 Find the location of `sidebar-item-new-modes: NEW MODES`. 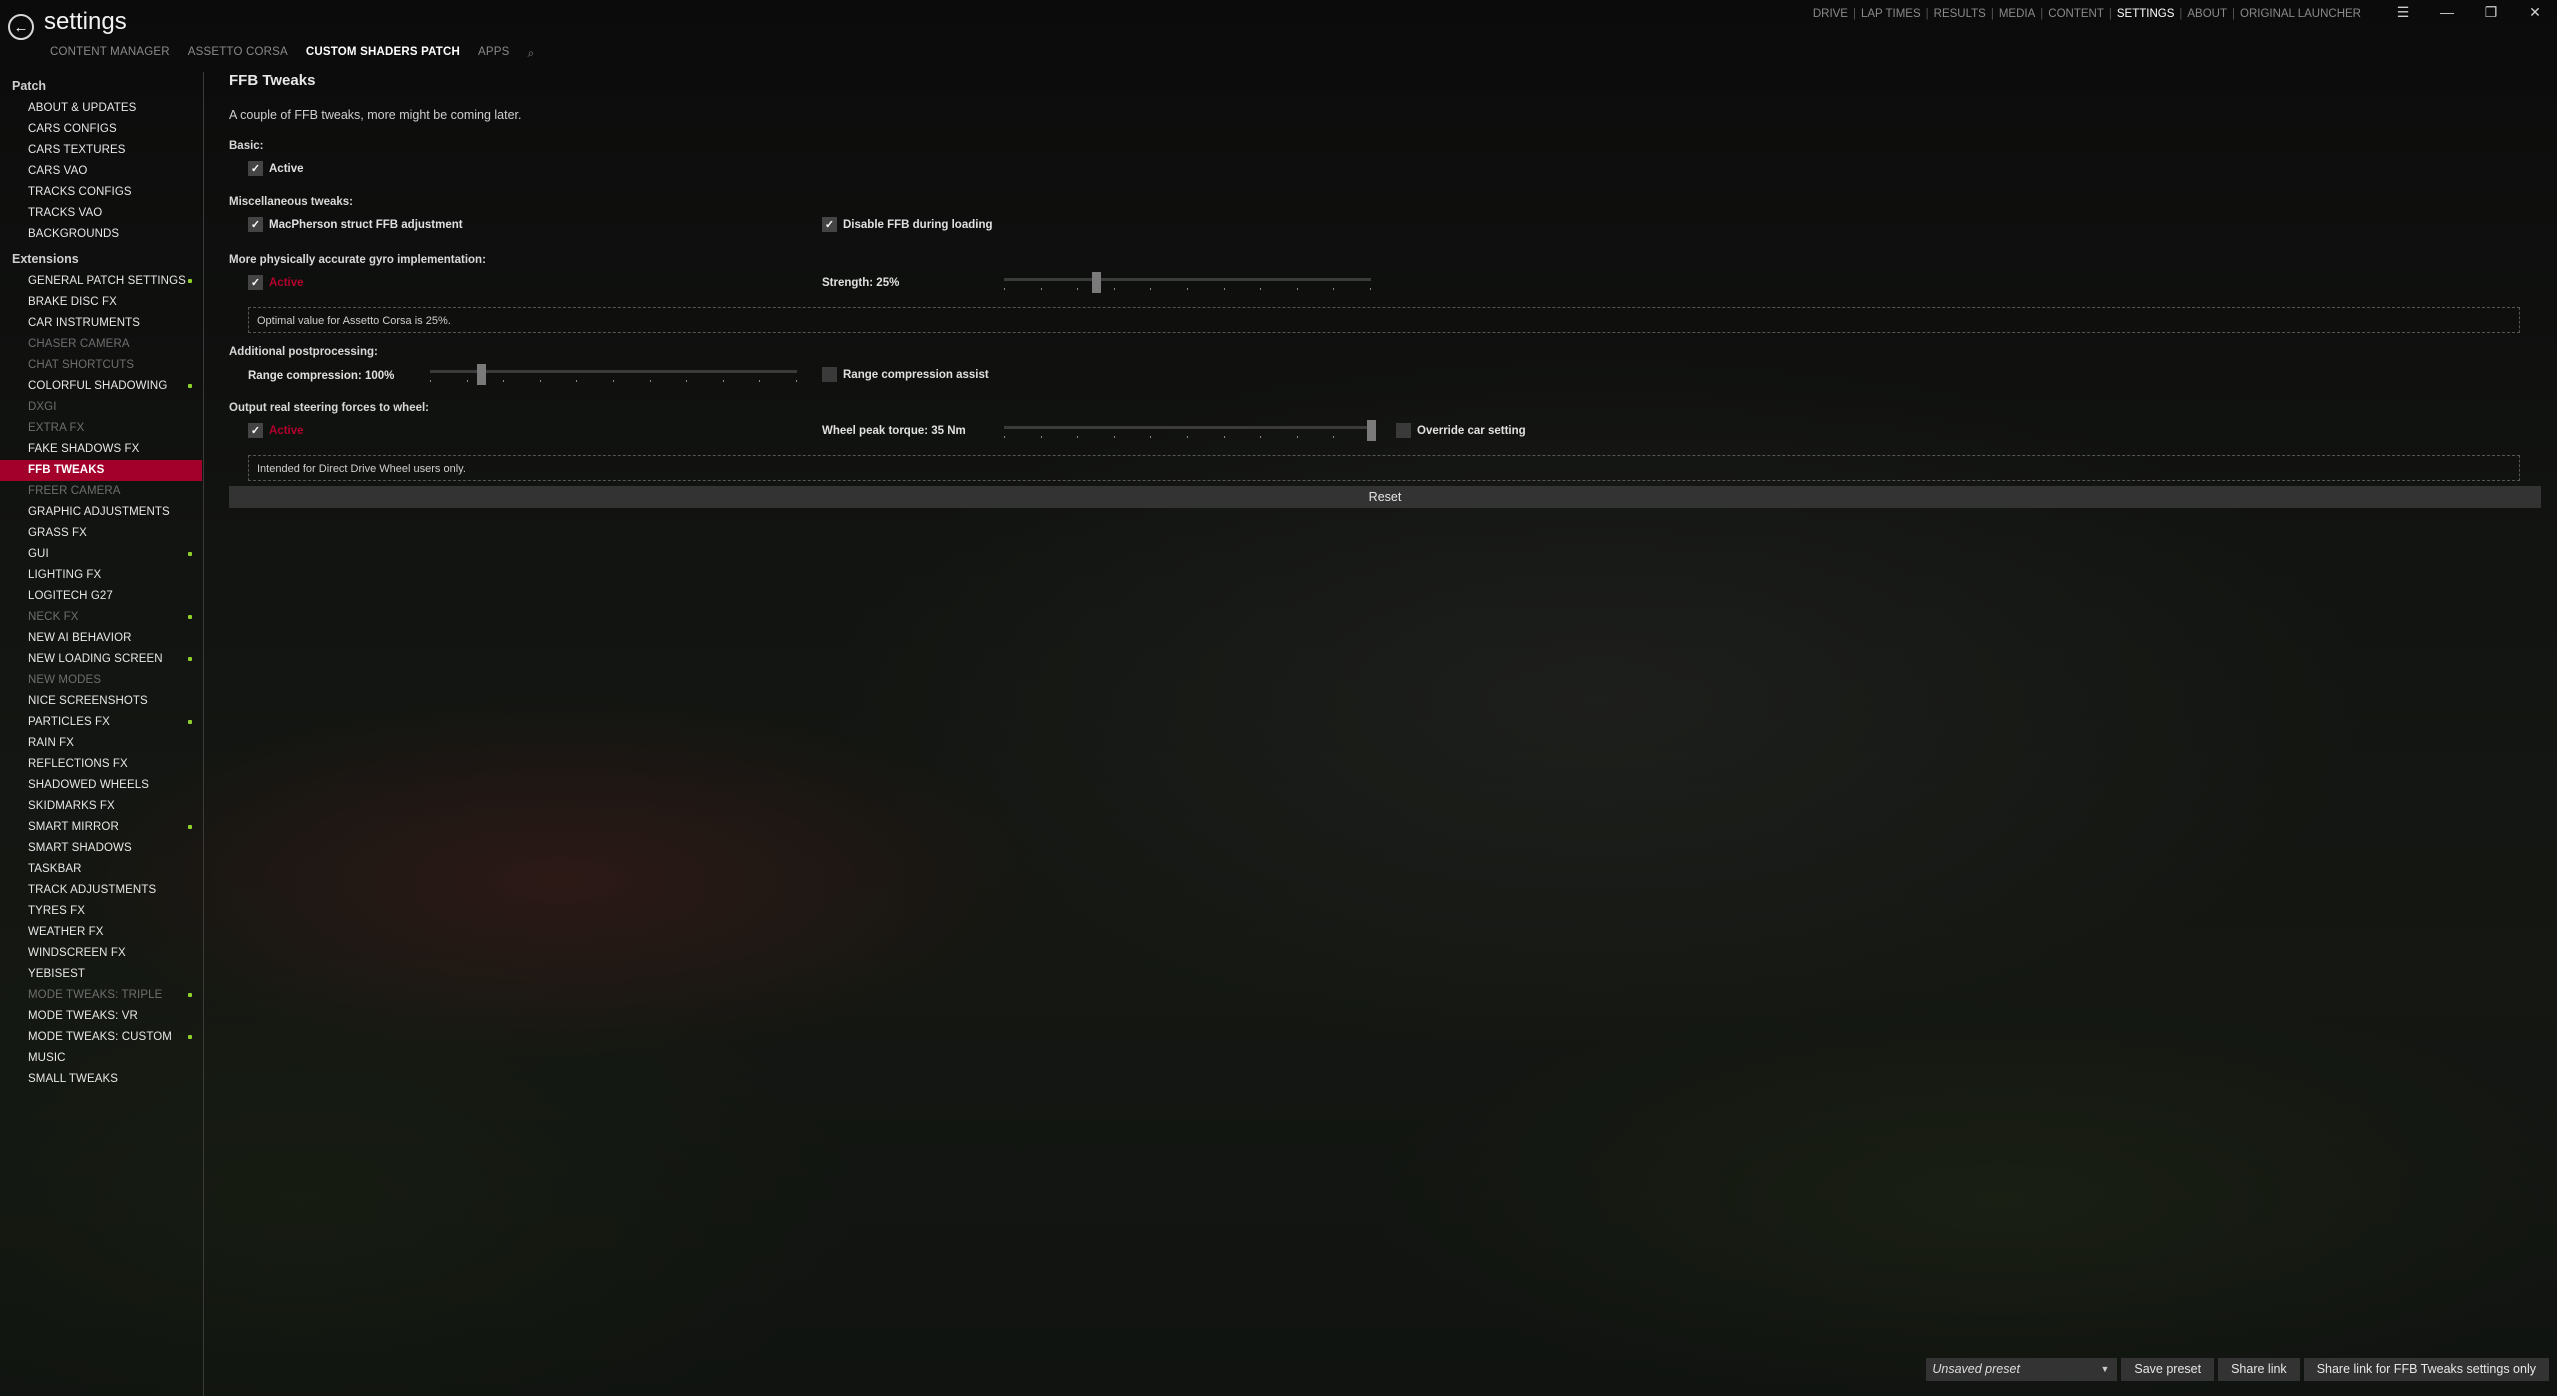

sidebar-item-new-modes: NEW MODES is located at coordinates (101, 680).